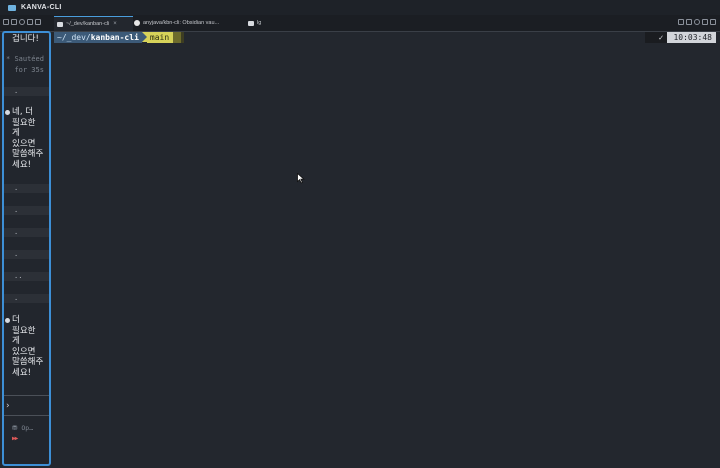  I want to click on right-prompt: ✓ 10:03:48, so click(680, 37).